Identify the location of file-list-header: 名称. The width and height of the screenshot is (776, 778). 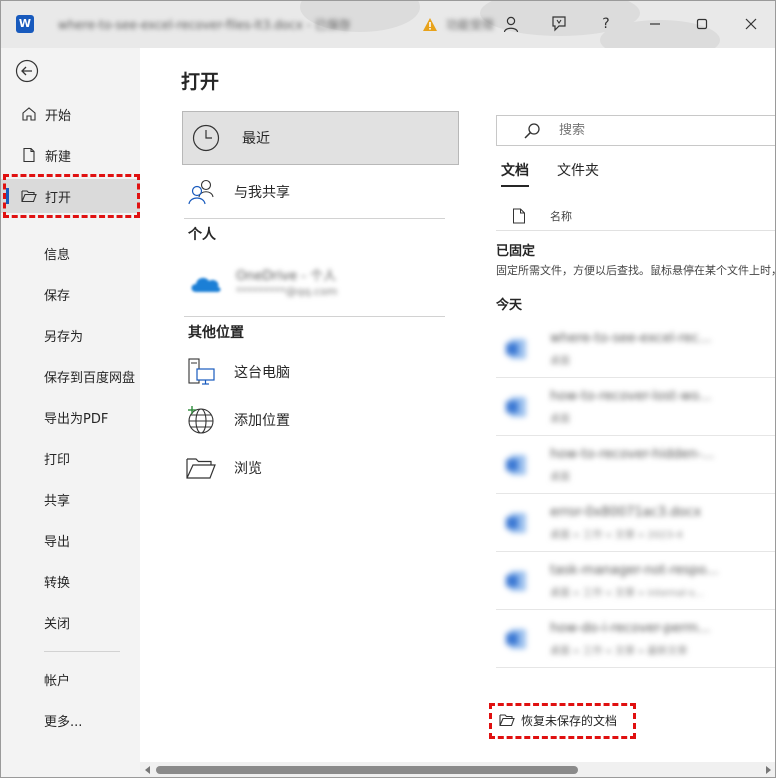
(636, 216).